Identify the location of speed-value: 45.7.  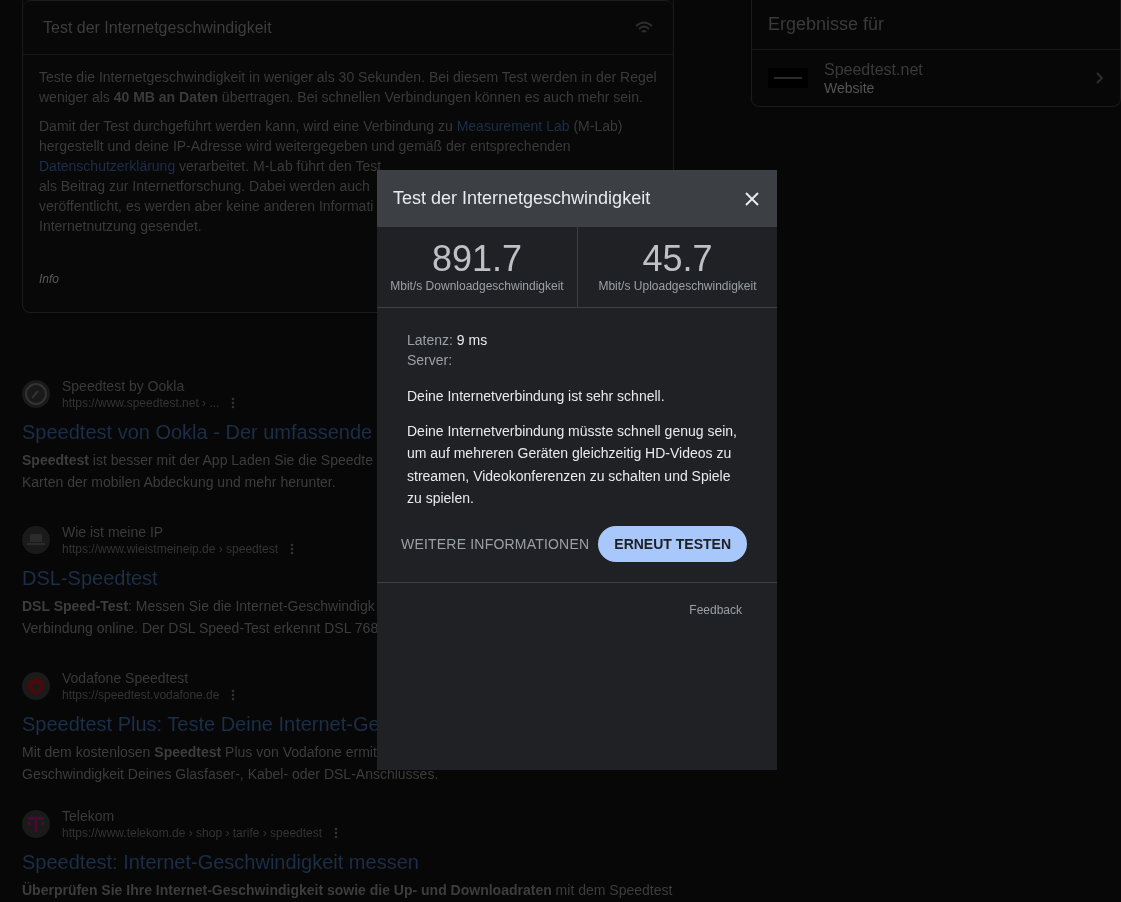
(677, 259).